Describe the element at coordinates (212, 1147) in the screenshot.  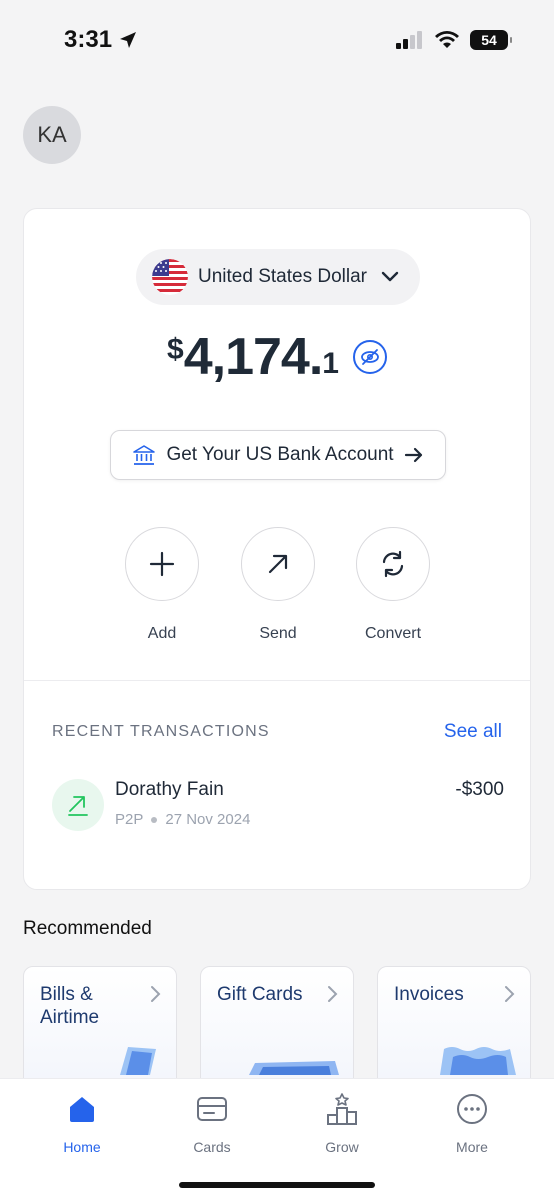
I see `nav-cards-label: Cards` at that location.